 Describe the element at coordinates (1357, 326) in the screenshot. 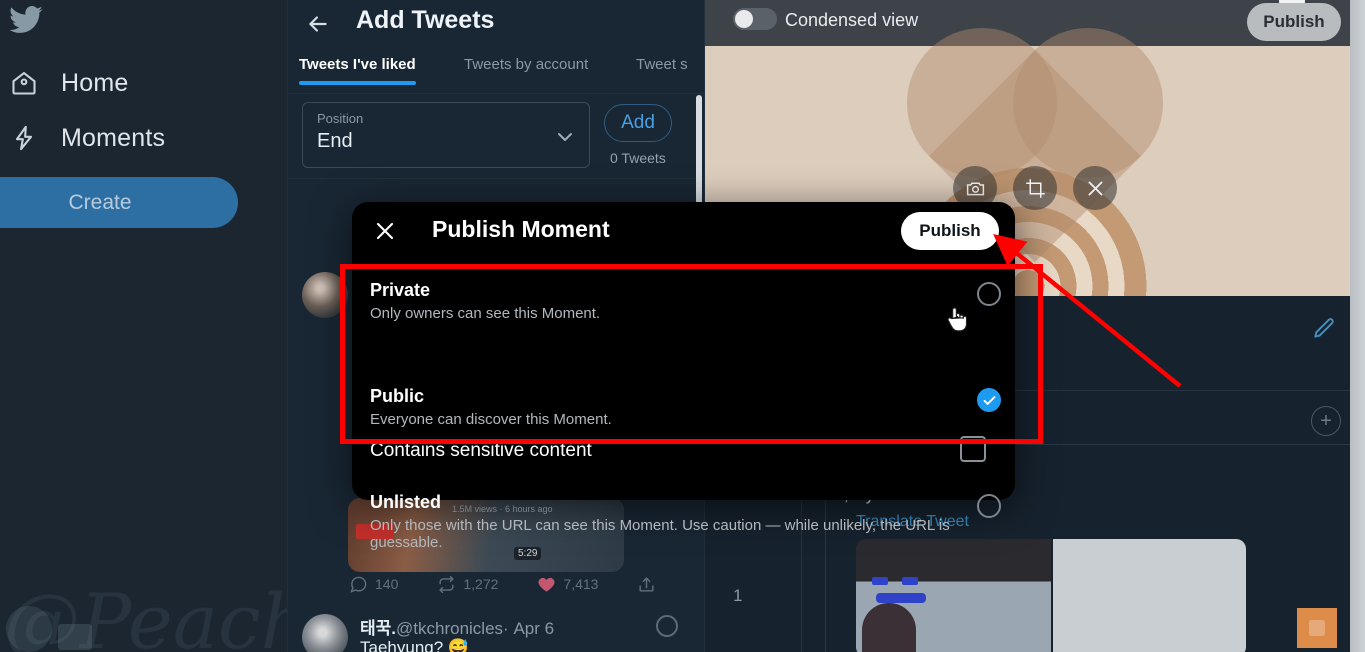

I see `window-edge-scrollbar` at that location.